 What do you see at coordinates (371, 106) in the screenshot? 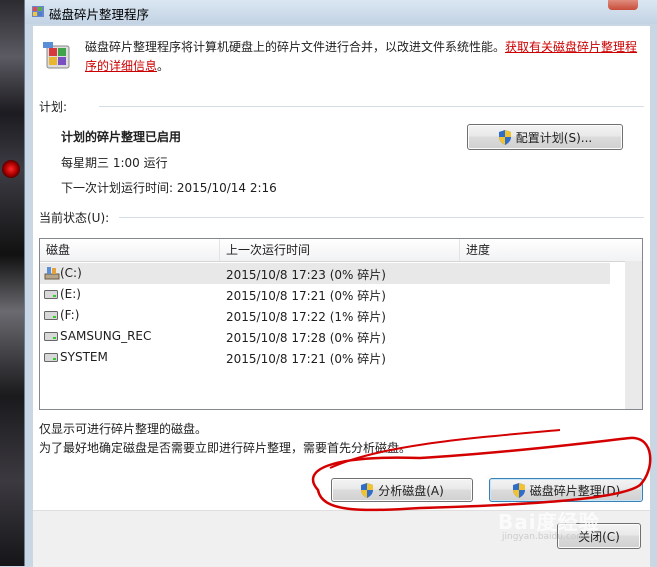
I see `schedule-divider` at bounding box center [371, 106].